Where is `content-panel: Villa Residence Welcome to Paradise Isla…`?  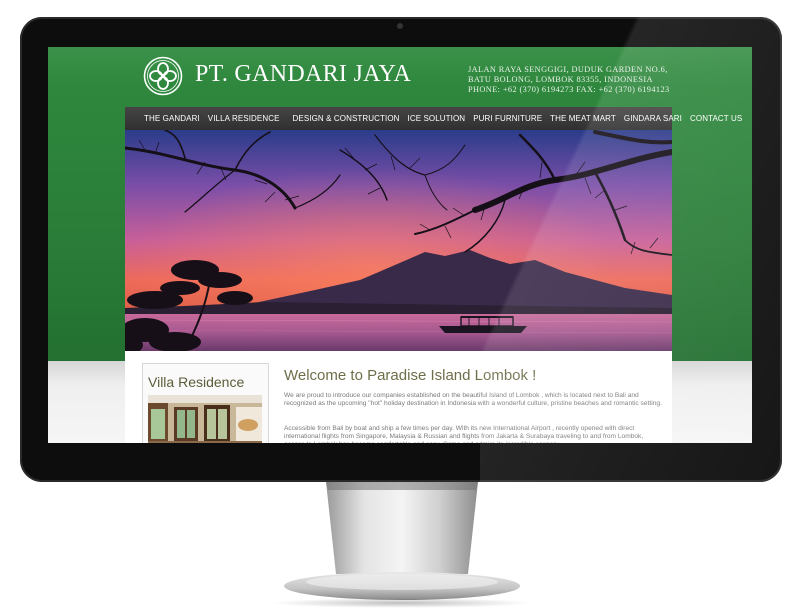
content-panel: Villa Residence Welcome to Paradise Isla… is located at coordinates (398, 397).